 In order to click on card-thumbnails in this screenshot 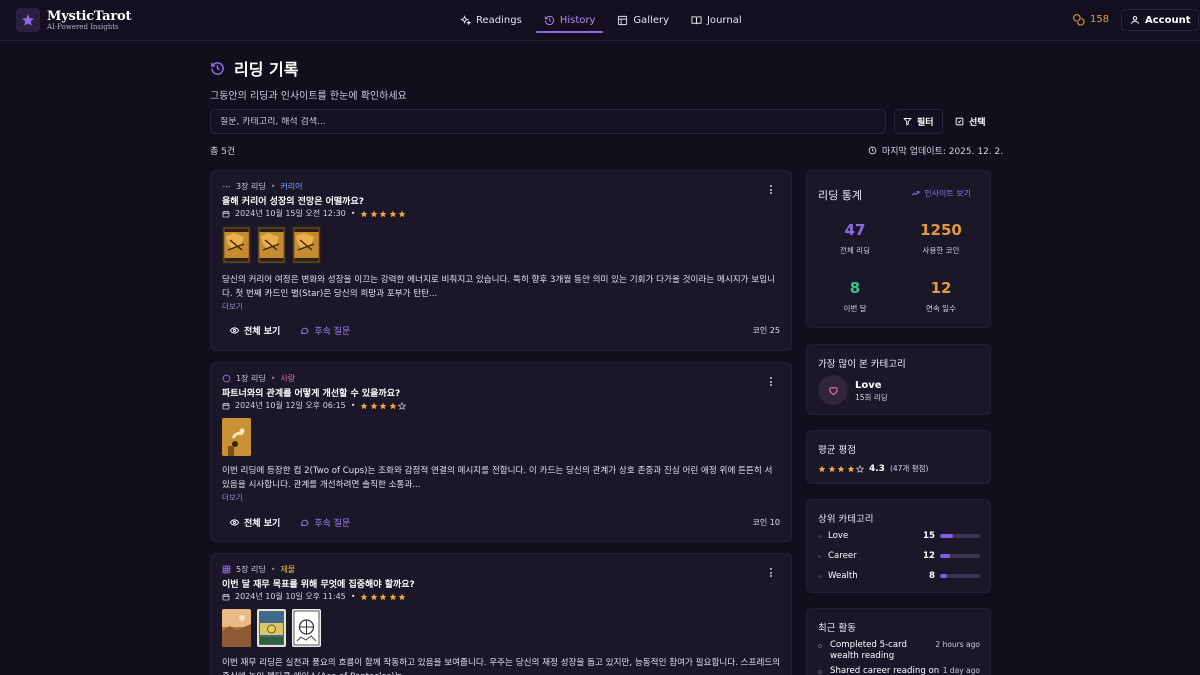, I will do `click(271, 628)`.